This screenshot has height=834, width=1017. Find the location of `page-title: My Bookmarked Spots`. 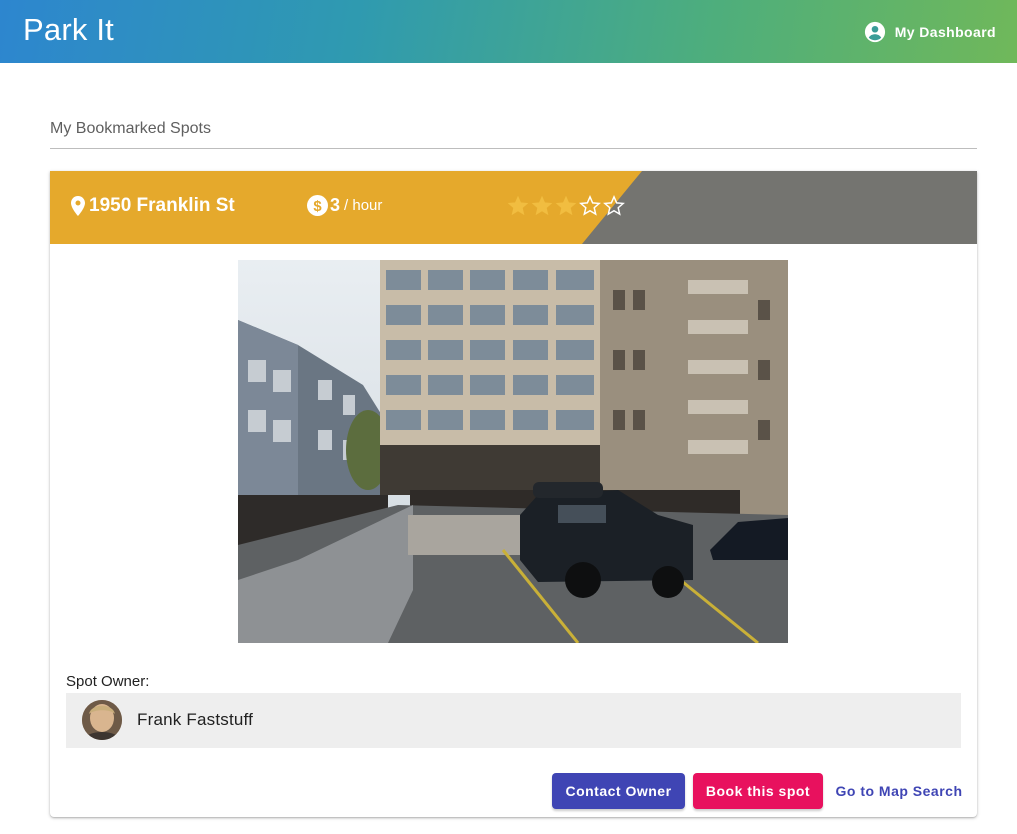

page-title: My Bookmarked Spots is located at coordinates (130, 128).